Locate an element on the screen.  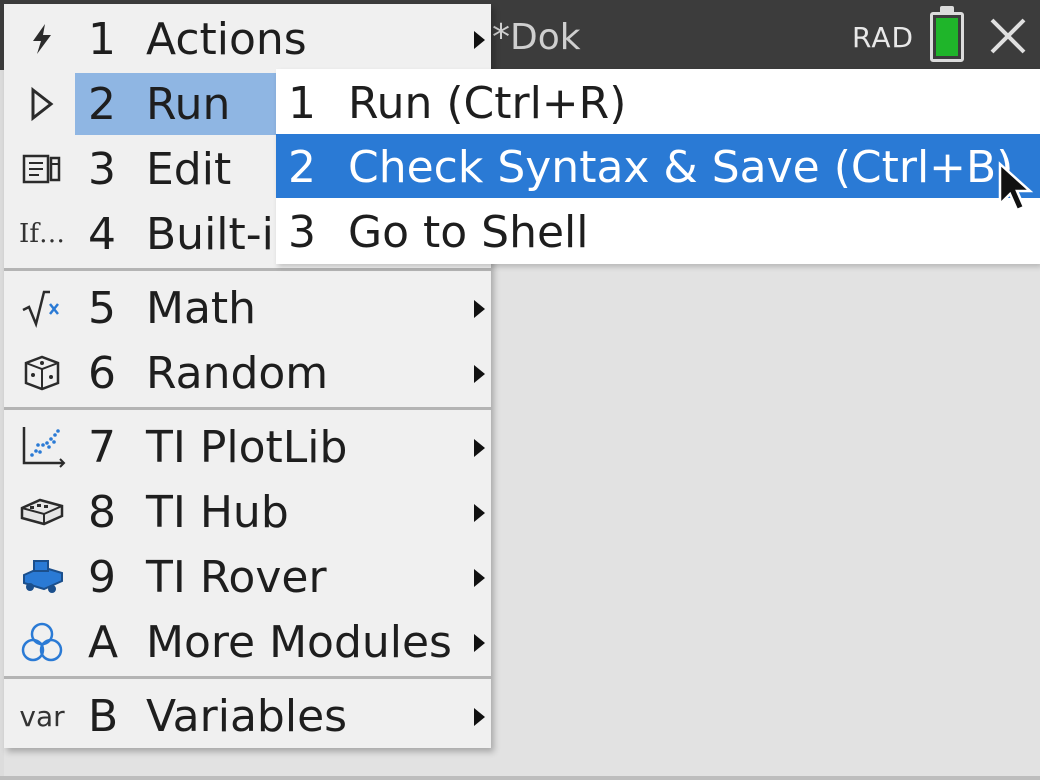
menu-item-variables: var B Variables is located at coordinates (247, 716).